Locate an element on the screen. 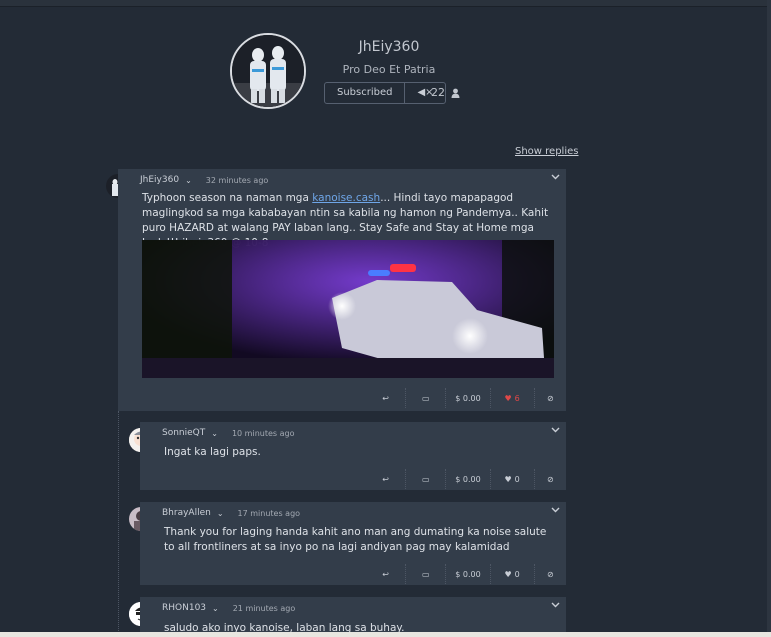  horizontal-scrollbar is located at coordinates (385, 634).